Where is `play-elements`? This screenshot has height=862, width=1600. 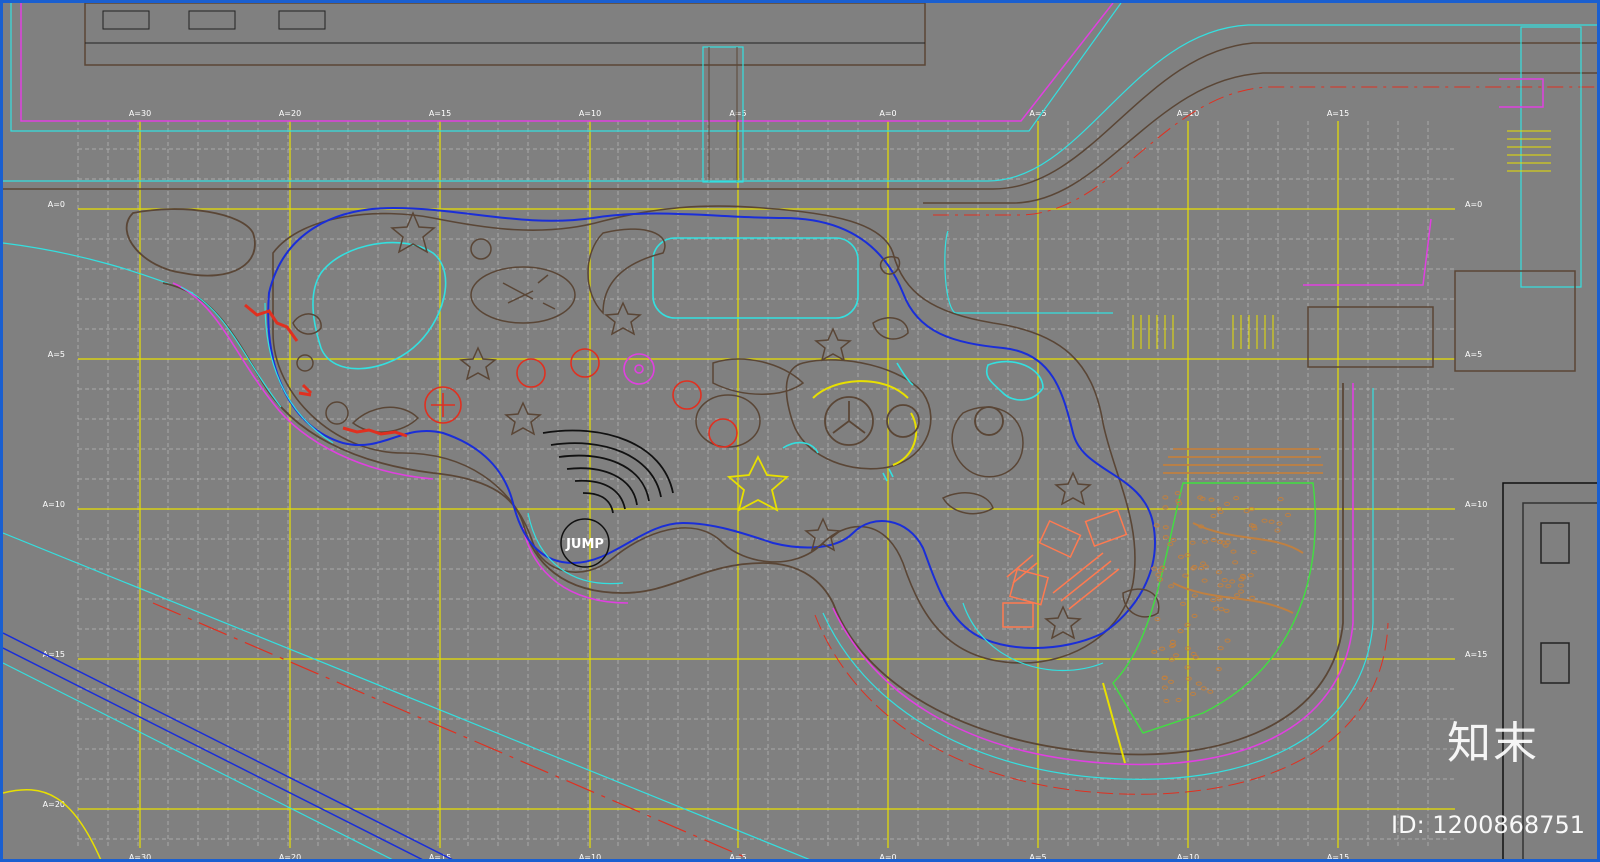
play-elements is located at coordinates (491, 375).